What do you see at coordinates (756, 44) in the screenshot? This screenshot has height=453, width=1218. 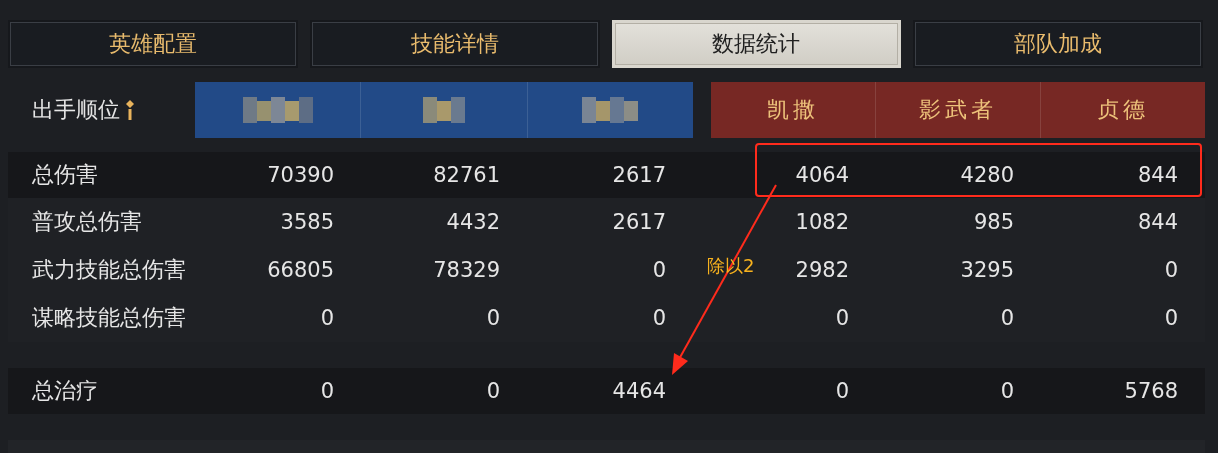 I see `tab: 数据统计` at bounding box center [756, 44].